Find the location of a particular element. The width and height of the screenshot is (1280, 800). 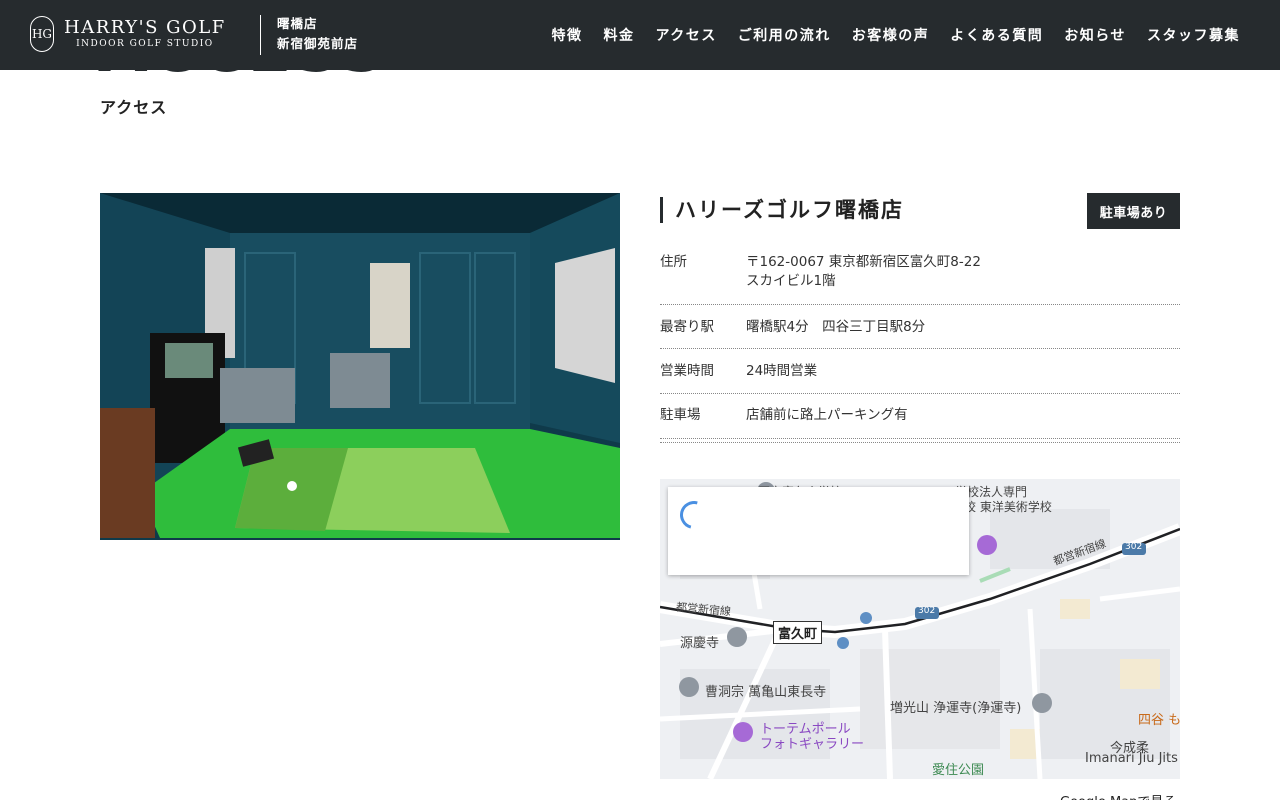

info-label: 営業時間 is located at coordinates (687, 371).